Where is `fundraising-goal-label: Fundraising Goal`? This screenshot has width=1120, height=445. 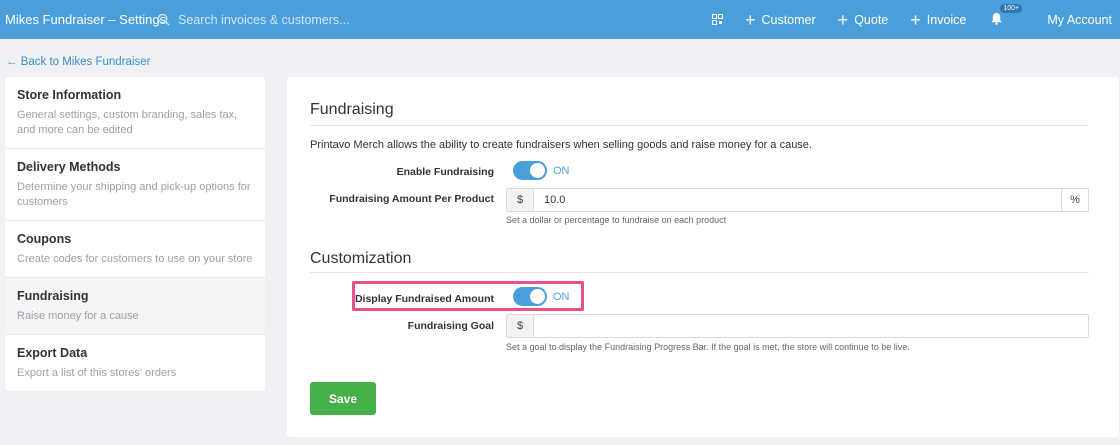
fundraising-goal-label: Fundraising Goal is located at coordinates (450, 326).